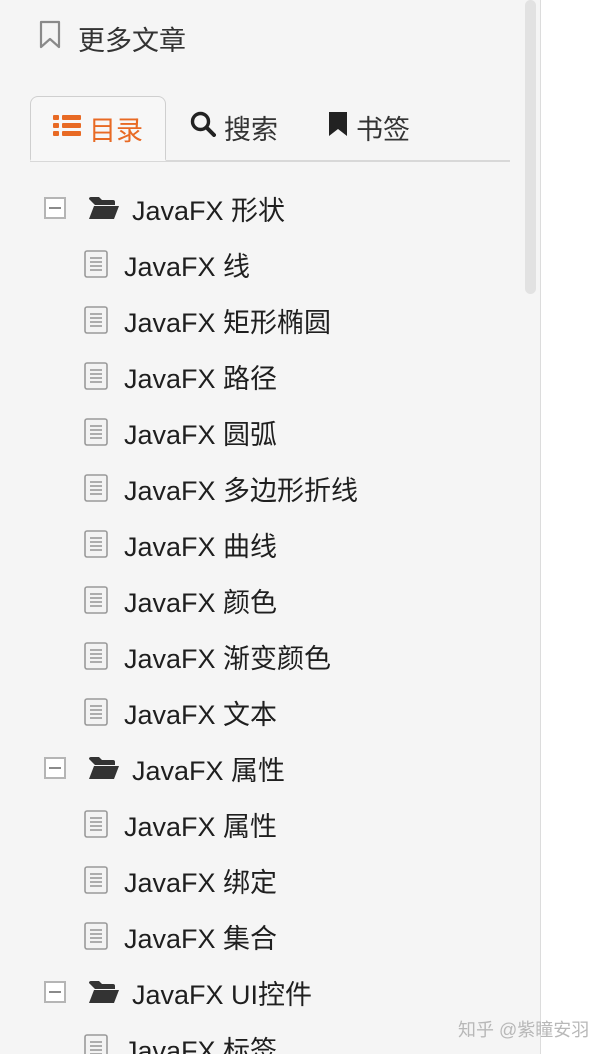 The width and height of the screenshot is (606, 1054). I want to click on tree-item-label: JavaFX 多边形折线, so click(241, 490).